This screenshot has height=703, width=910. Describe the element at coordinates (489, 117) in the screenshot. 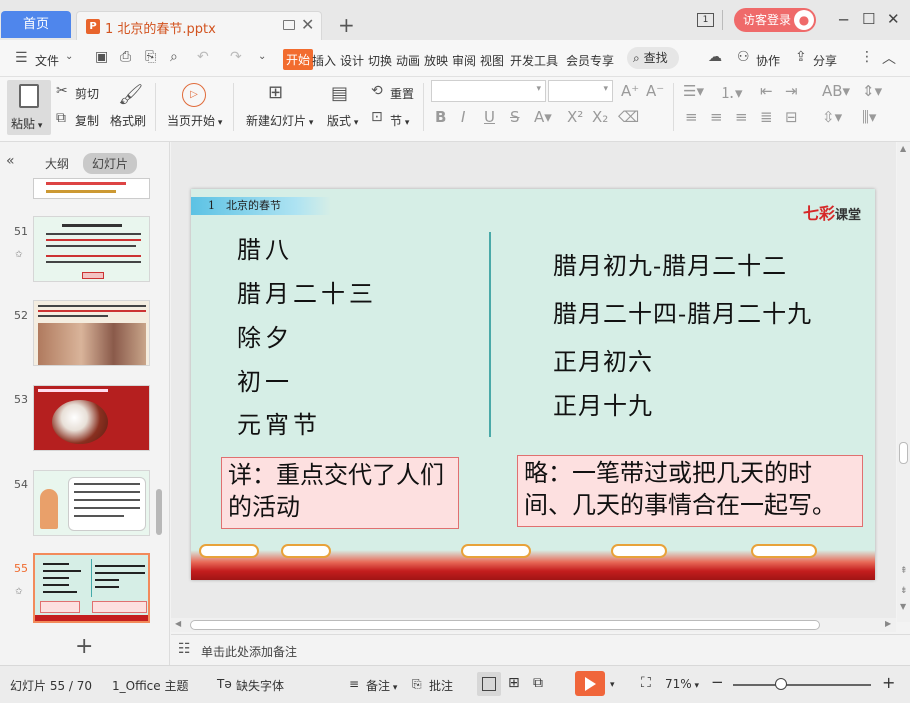

I see `underline-icon: U` at that location.